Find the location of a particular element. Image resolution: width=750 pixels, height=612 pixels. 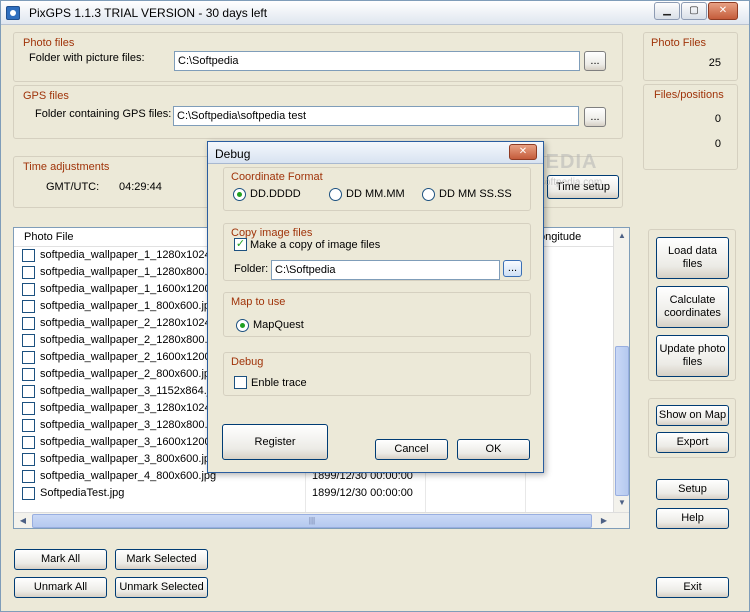

exit-button: Exit is located at coordinates (692, 587).